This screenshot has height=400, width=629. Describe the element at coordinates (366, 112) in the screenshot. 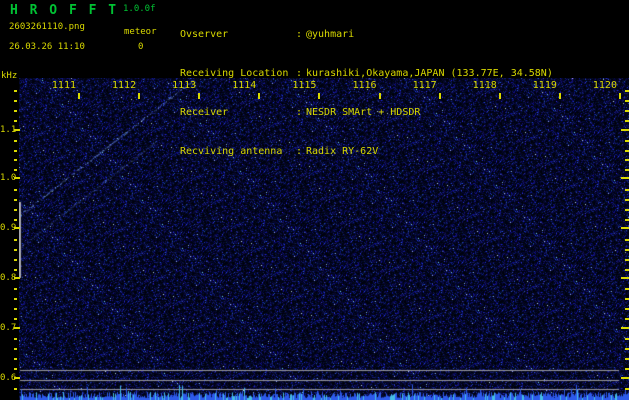

I see `info-row-receiver: Receiver: NESDR SMArt + HDSDR` at that location.